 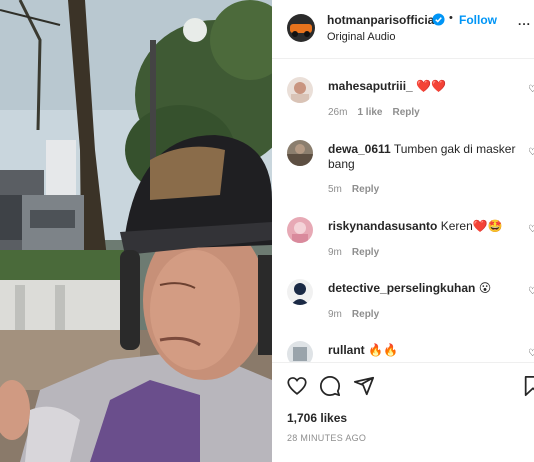 I want to click on author-avatar, so click(x=301, y=28).